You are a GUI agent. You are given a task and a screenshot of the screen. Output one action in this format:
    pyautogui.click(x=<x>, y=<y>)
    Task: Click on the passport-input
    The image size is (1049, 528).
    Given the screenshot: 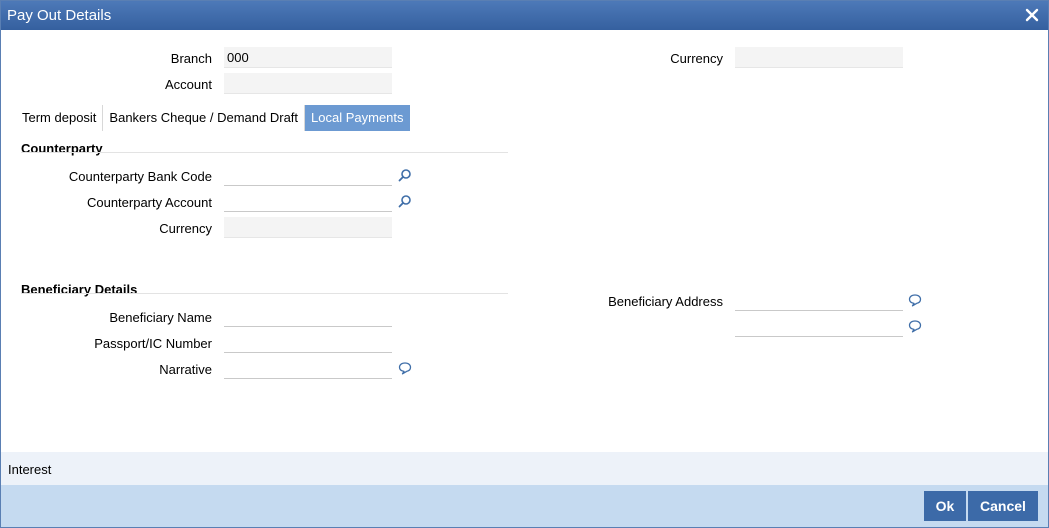 What is the action you would take?
    pyautogui.click(x=308, y=342)
    